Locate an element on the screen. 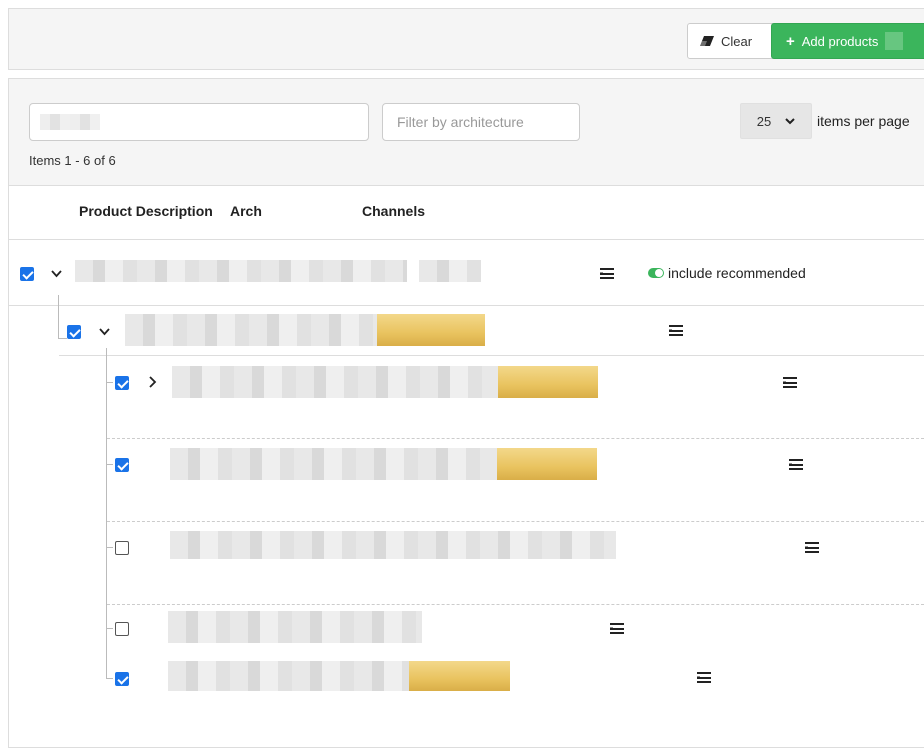 This screenshot has height=748, width=924. include-recommended-label: include recommended is located at coordinates (737, 273).